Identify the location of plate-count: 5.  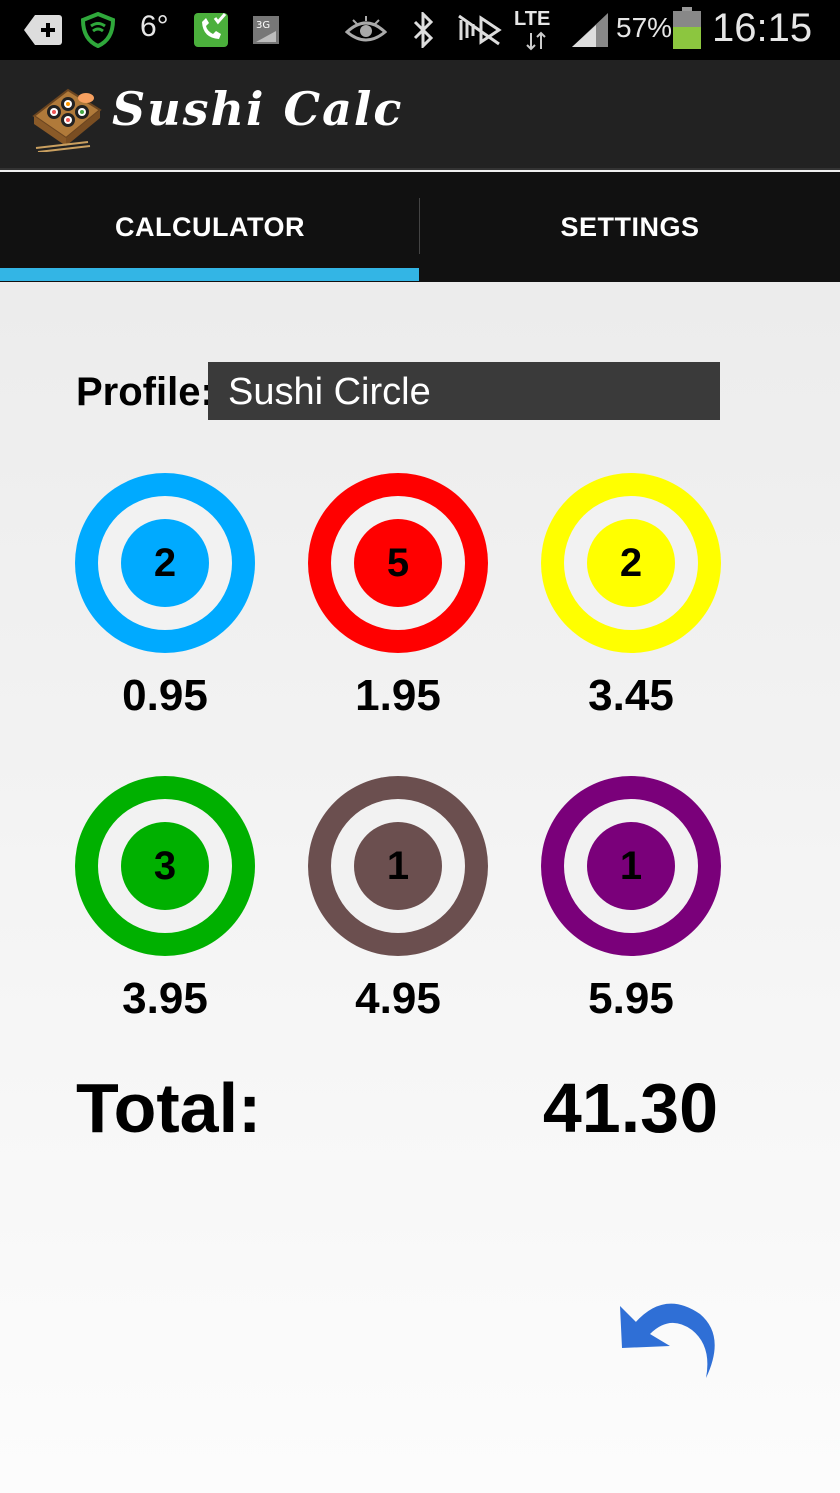
(398, 563).